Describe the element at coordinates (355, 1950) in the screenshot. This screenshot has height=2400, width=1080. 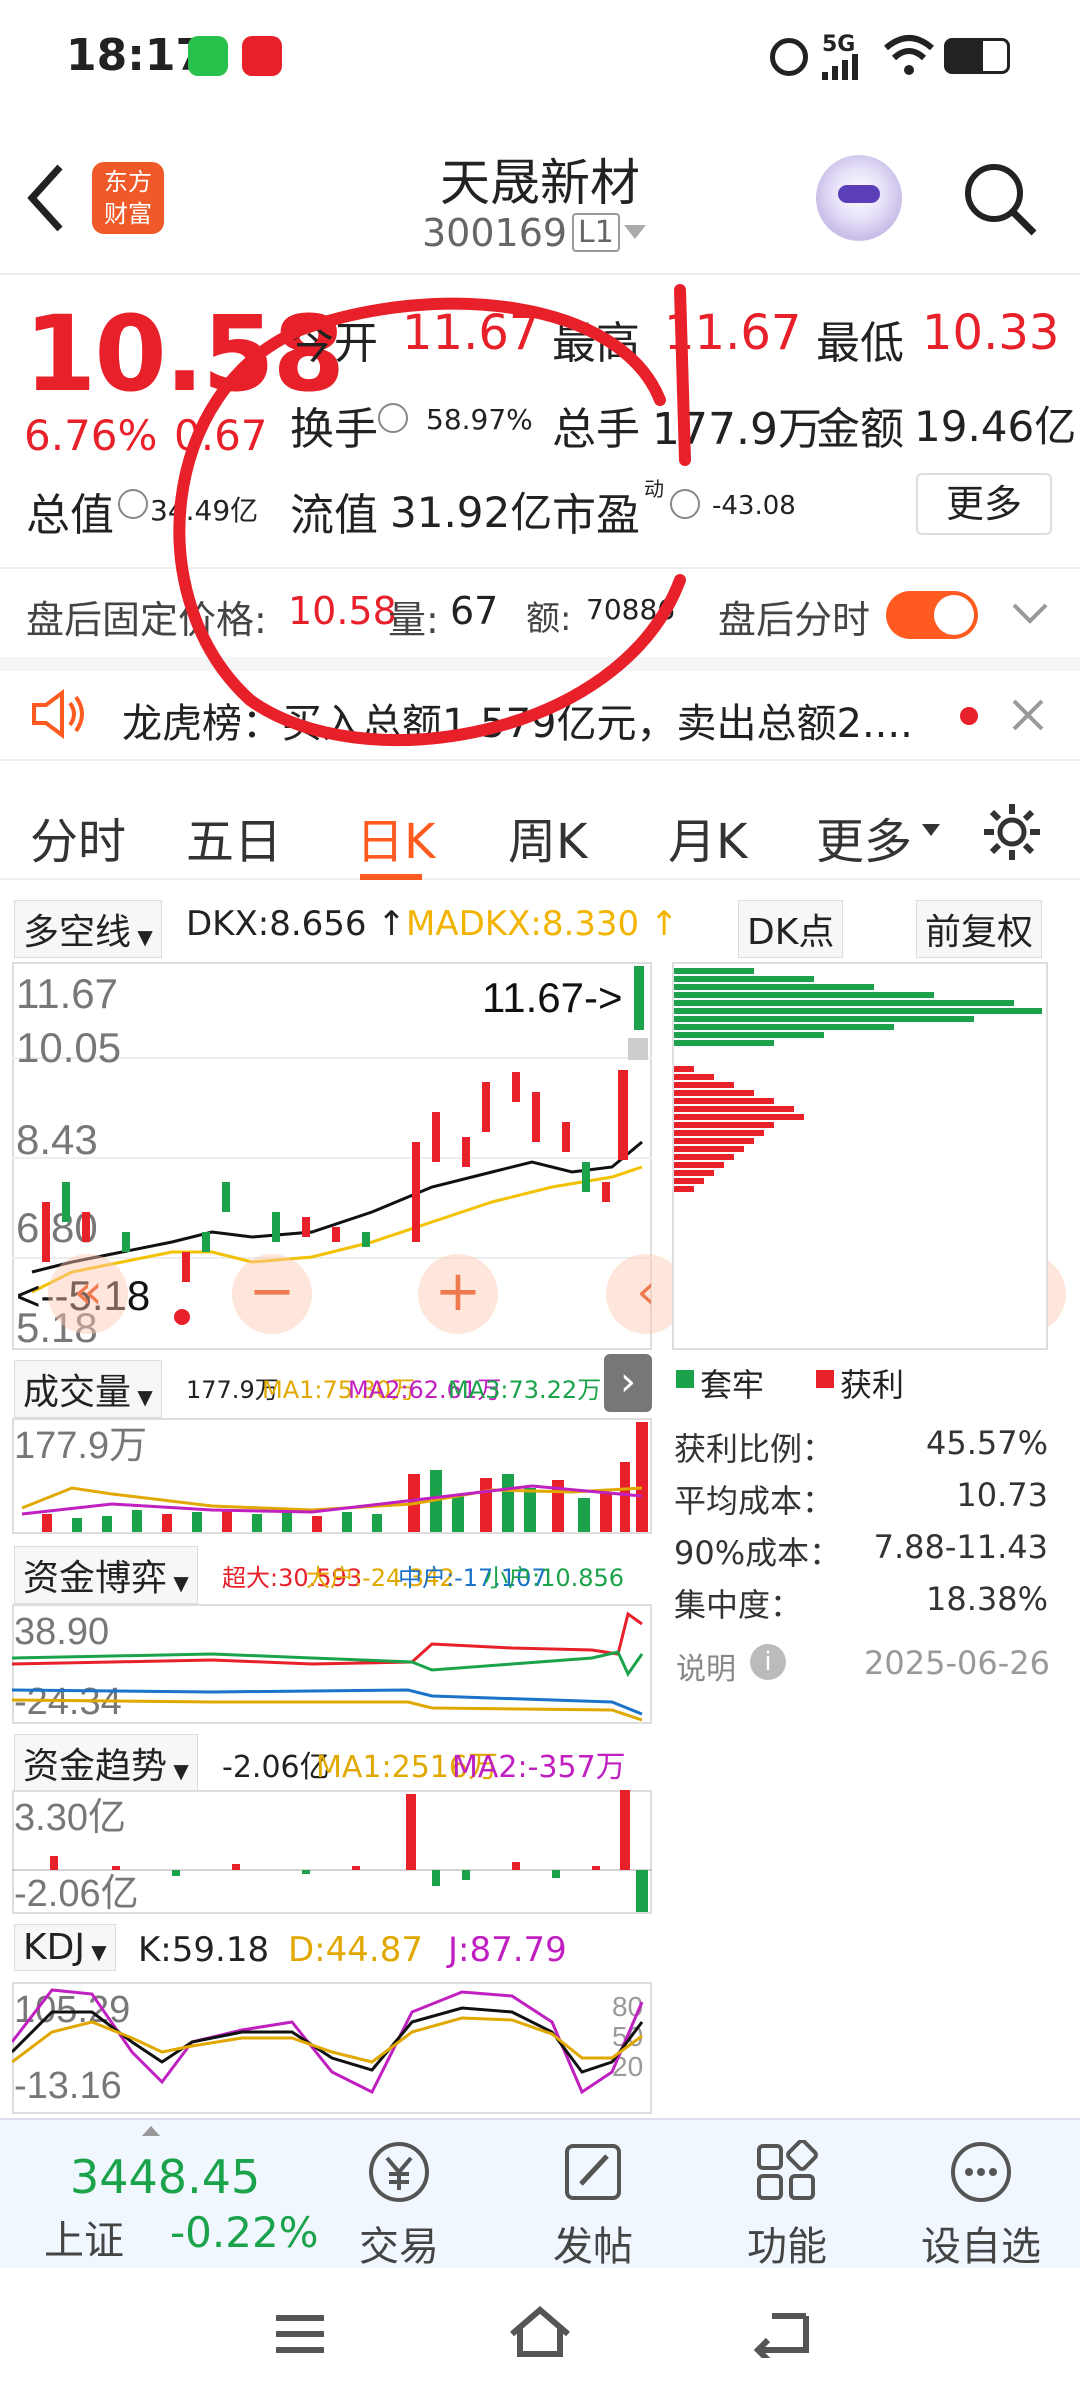
I see `kdj-d: D:44.87` at that location.